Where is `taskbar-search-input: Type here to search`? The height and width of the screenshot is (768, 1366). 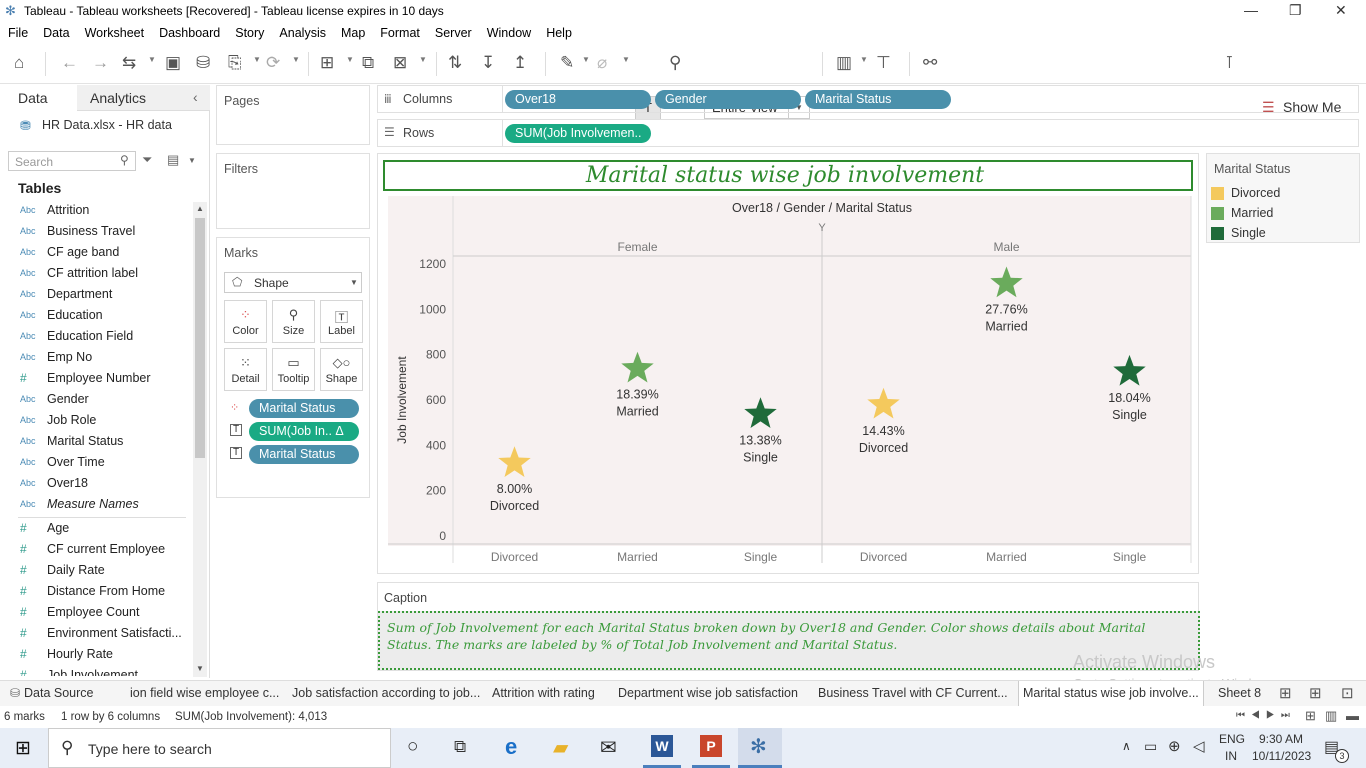
taskbar-search-input: Type here to search is located at coordinates (150, 749).